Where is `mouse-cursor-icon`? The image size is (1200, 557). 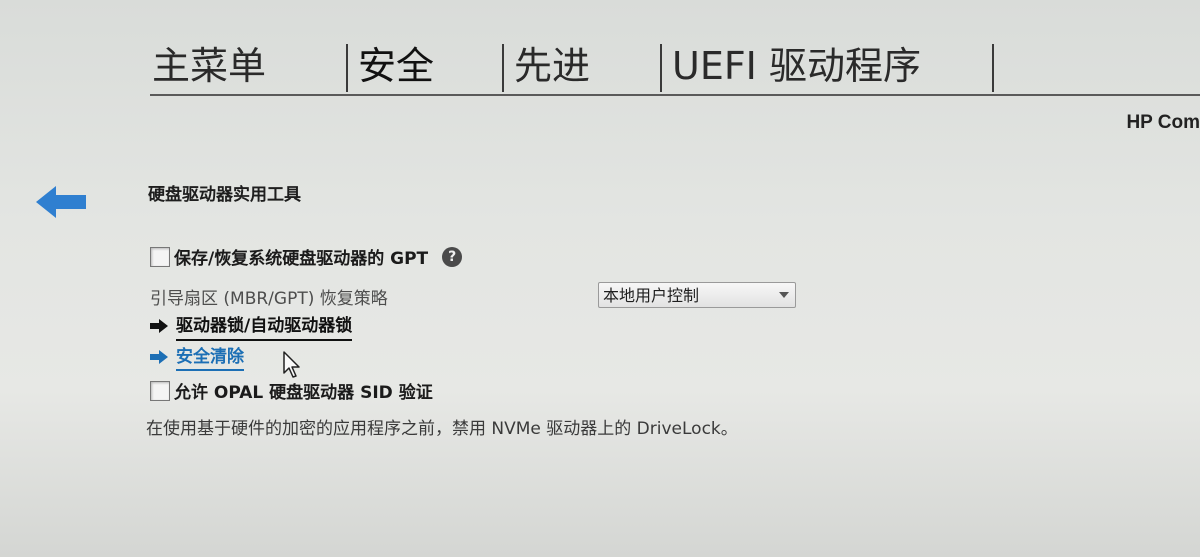
mouse-cursor-icon is located at coordinates (291, 364).